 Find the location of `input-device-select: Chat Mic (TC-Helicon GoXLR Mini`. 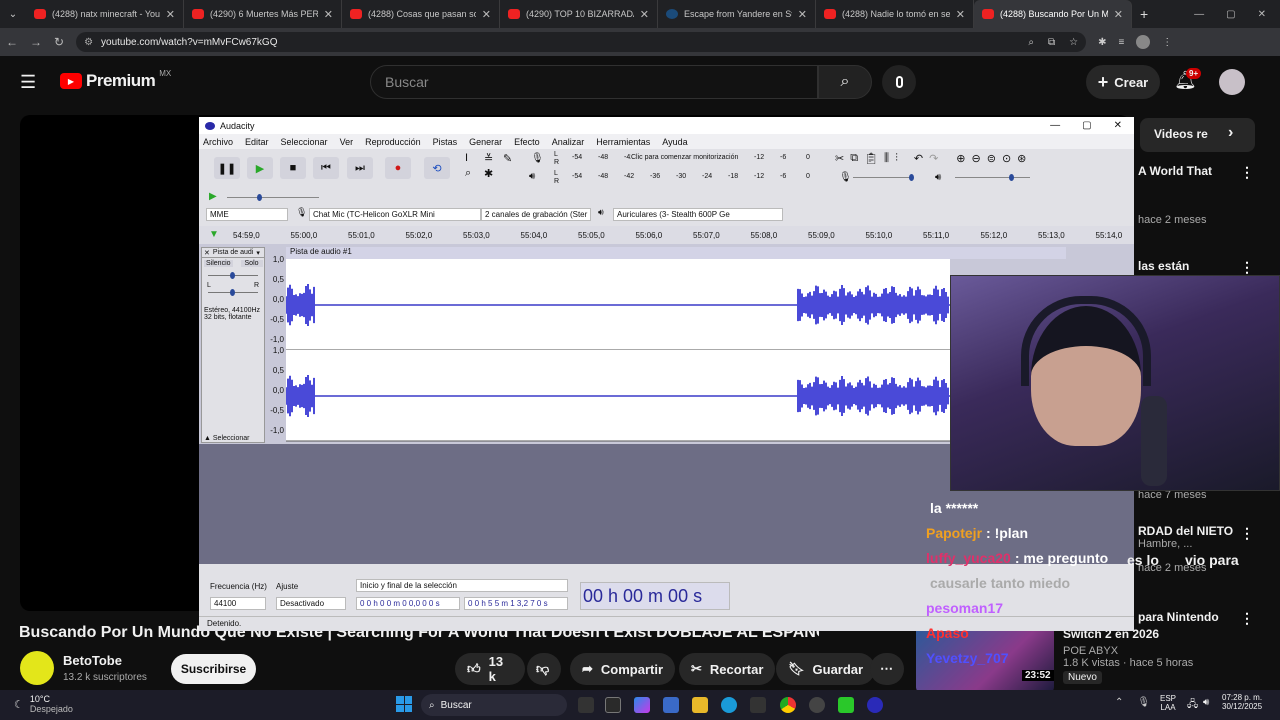

input-device-select: Chat Mic (TC-Helicon GoXLR Mini is located at coordinates (395, 214).